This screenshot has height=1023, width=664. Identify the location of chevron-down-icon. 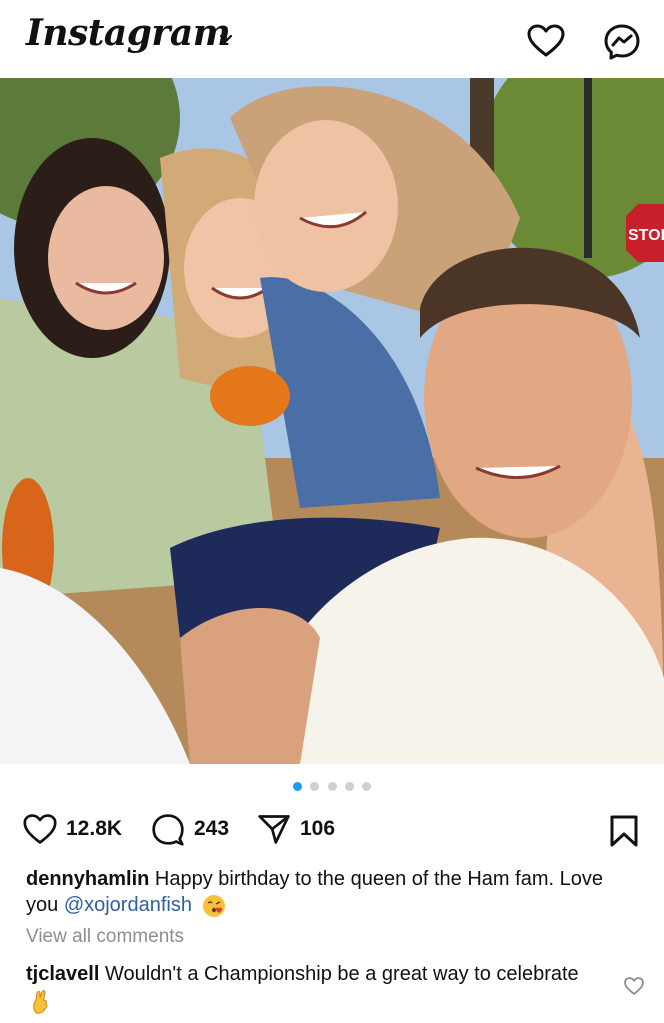
(226, 39).